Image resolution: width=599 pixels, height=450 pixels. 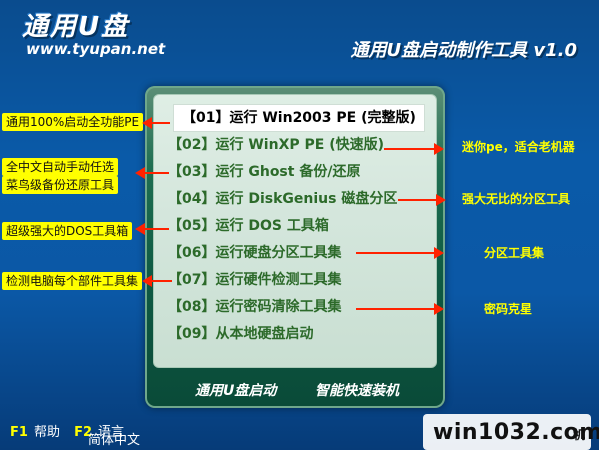 I want to click on menu-item-07: 【07】运行硬件检测工具集, so click(x=254, y=280).